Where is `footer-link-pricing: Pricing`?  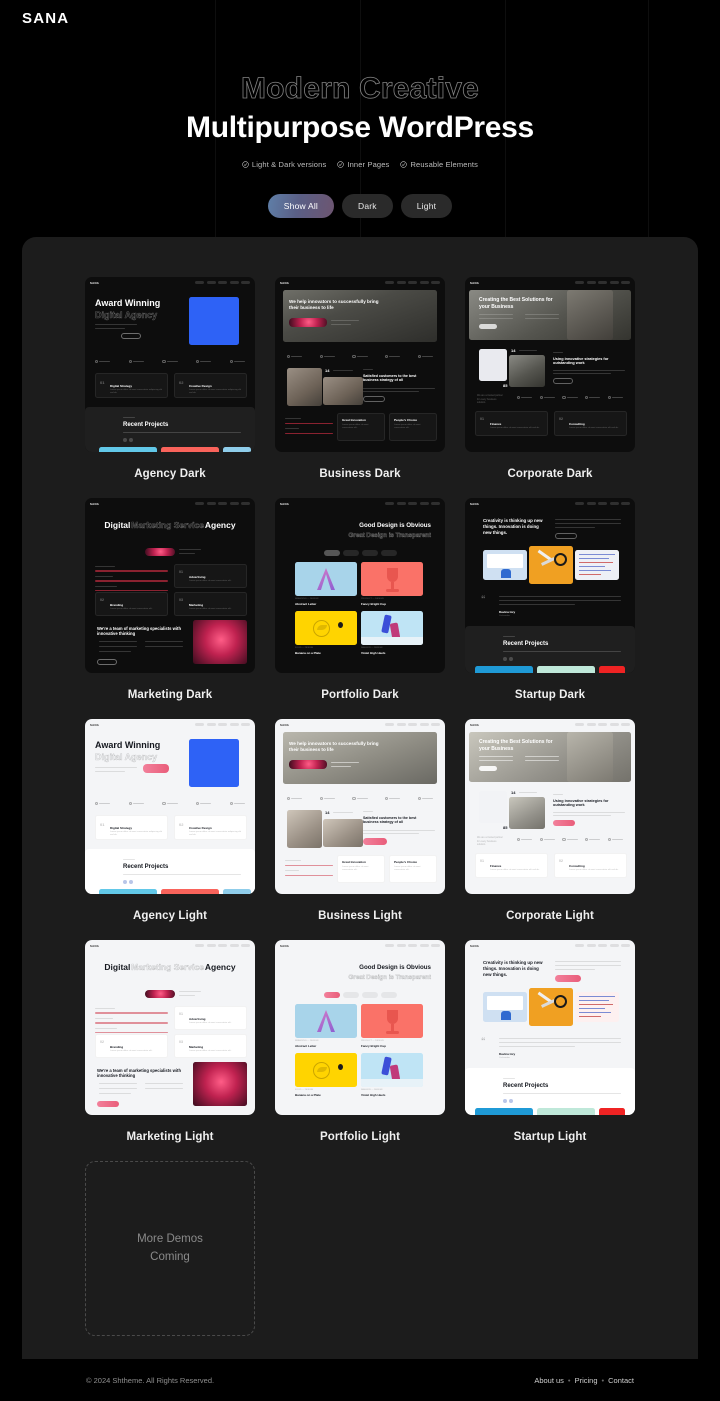 footer-link-pricing: Pricing is located at coordinates (586, 1380).